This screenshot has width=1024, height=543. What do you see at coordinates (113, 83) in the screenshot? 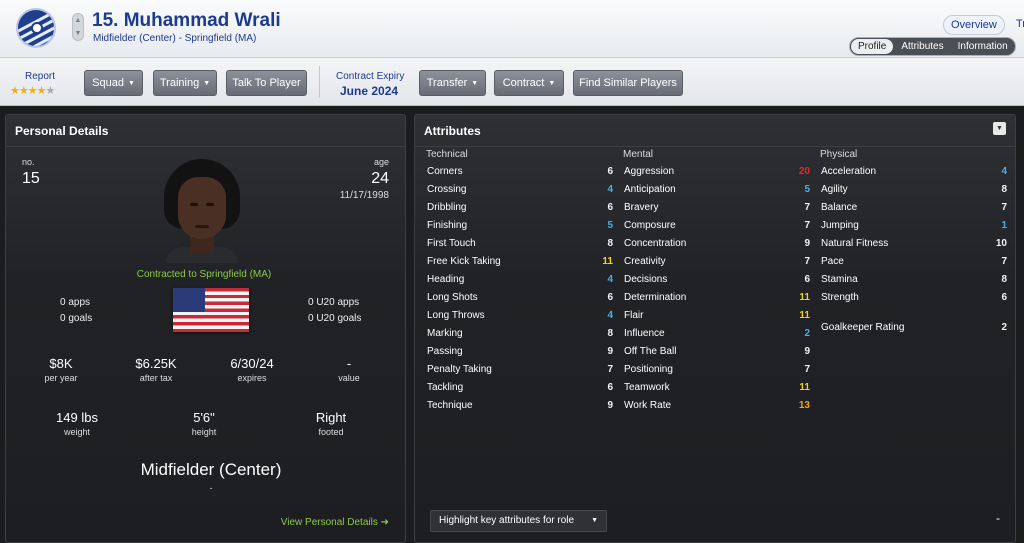
I see `squad-button: Squad ▼` at bounding box center [113, 83].